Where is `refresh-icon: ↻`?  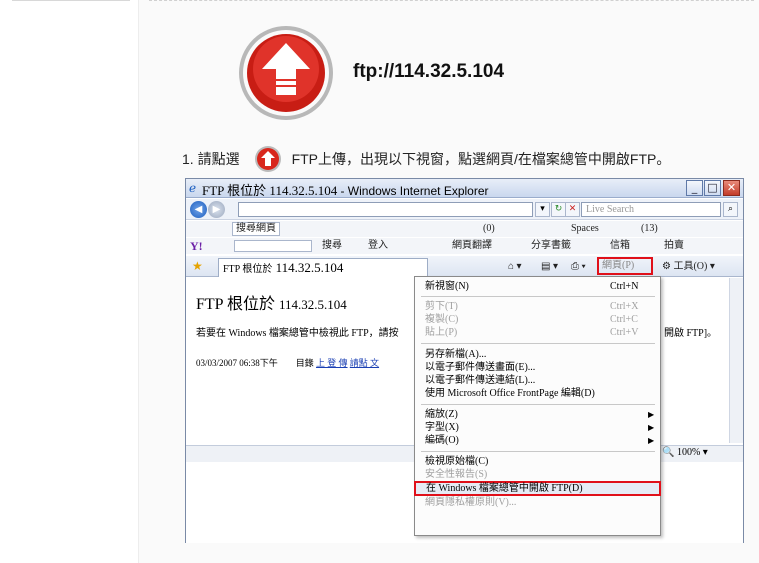
refresh-icon: ↻ is located at coordinates (558, 209).